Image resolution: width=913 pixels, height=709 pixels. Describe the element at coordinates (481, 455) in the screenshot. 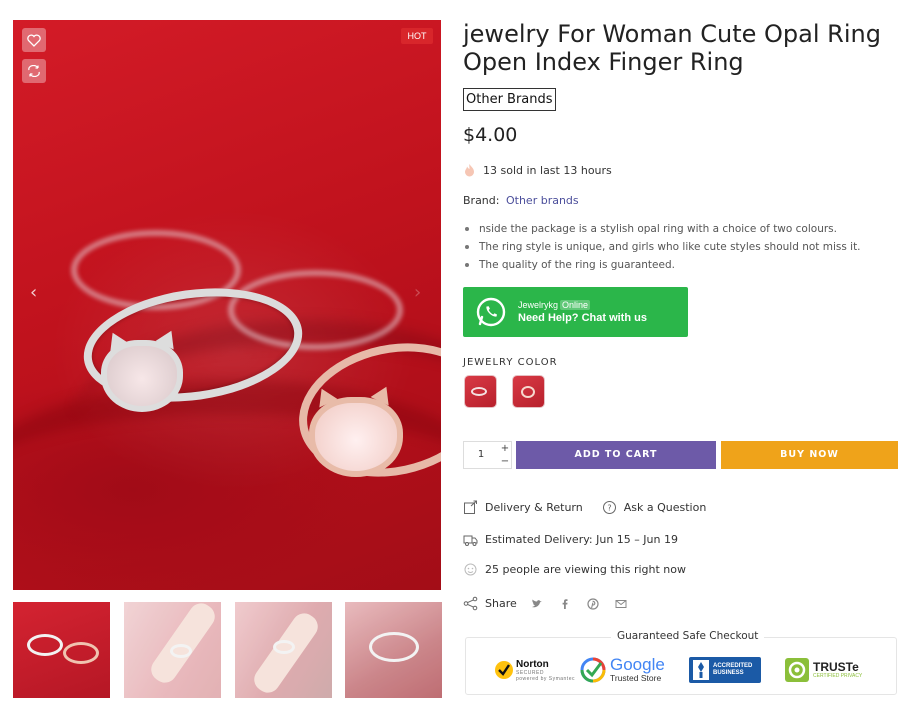

I see `quantity-input: 1` at that location.